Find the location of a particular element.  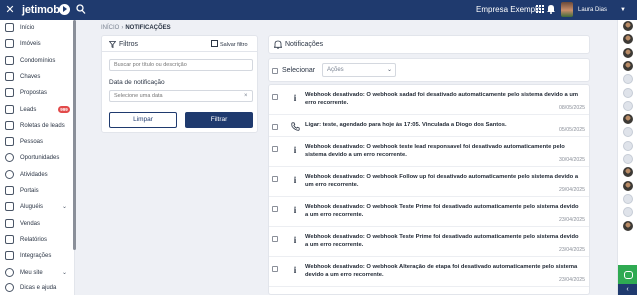

sidebar-item: Aluguéis ⌄ is located at coordinates (36, 207).